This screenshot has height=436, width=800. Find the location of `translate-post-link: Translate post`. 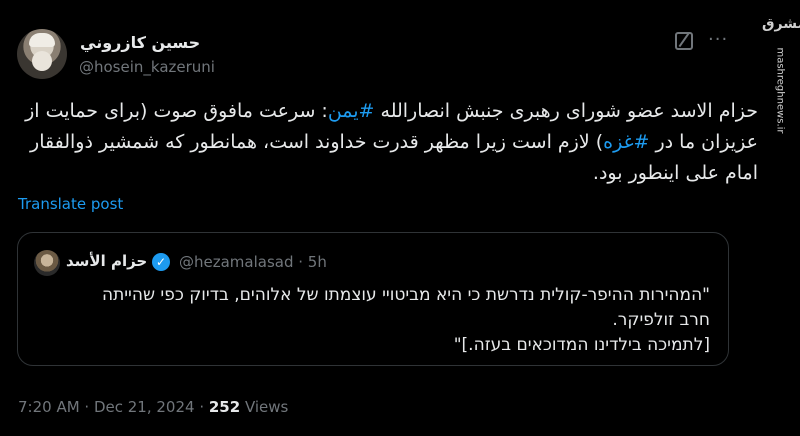

translate-post-link: Translate post is located at coordinates (70, 204).